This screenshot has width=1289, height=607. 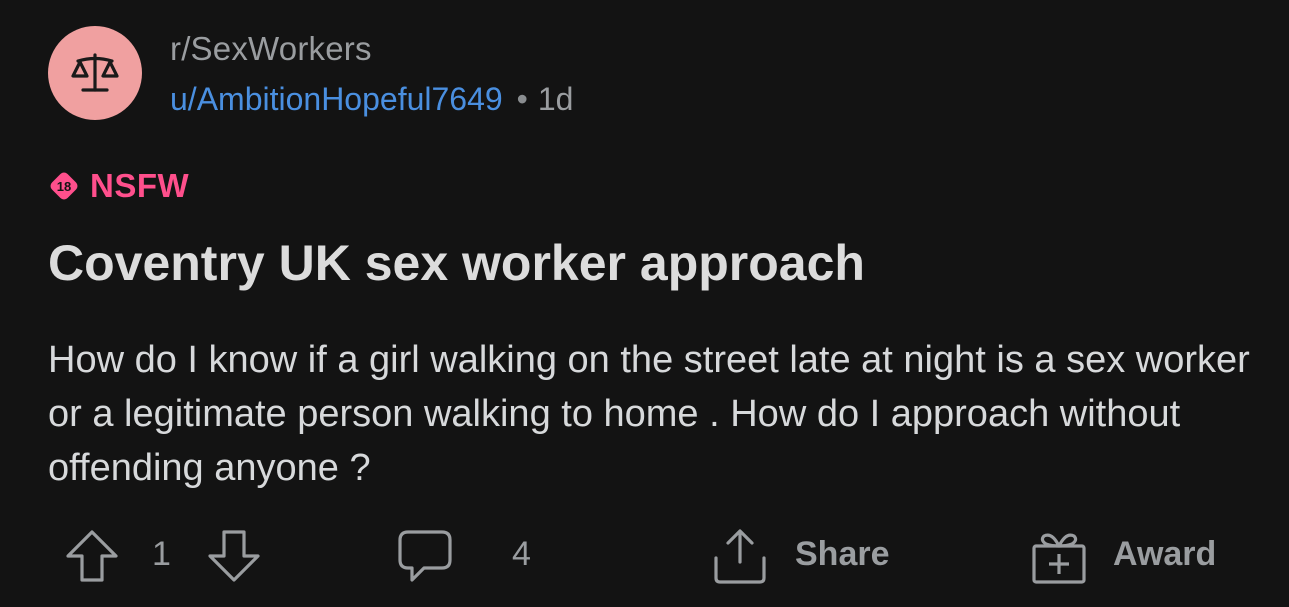 I want to click on nsfw-18-icon: 18, so click(x=64, y=186).